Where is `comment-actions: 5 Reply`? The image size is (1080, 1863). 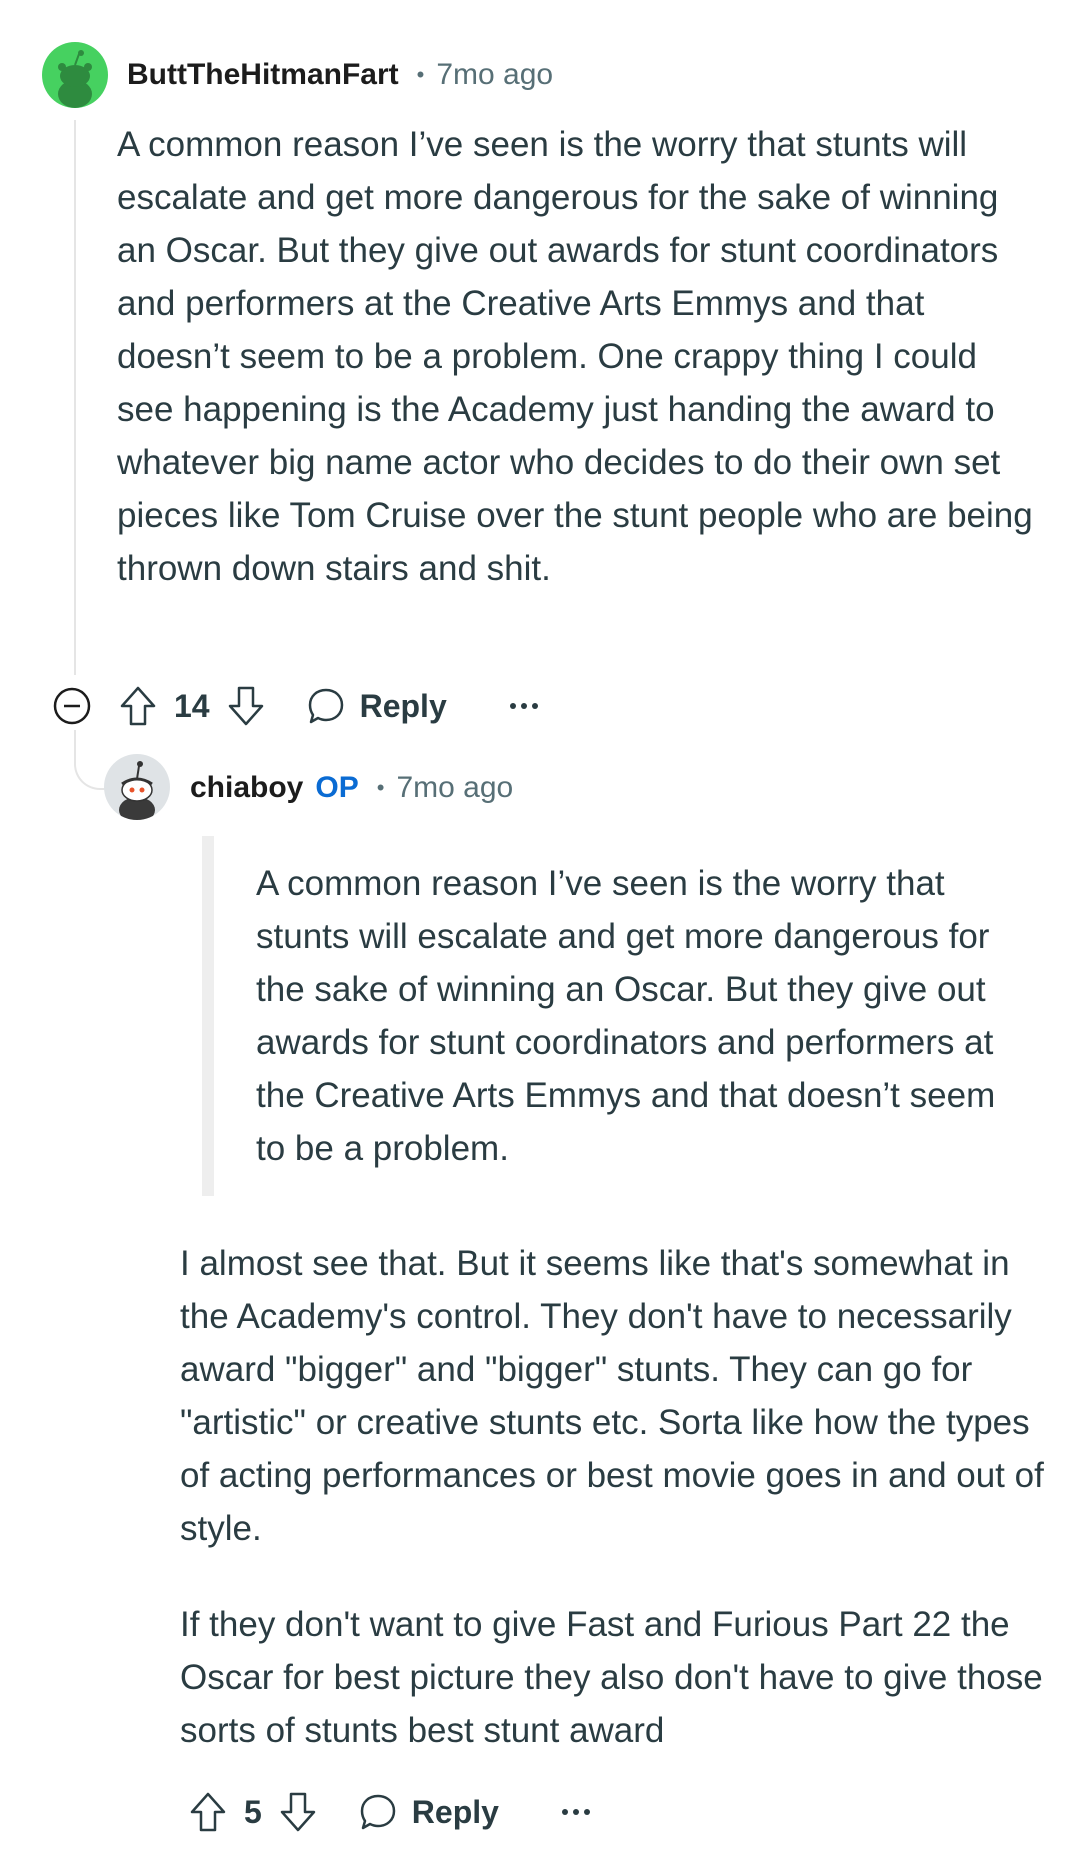 comment-actions: 5 Reply is located at coordinates (389, 1812).